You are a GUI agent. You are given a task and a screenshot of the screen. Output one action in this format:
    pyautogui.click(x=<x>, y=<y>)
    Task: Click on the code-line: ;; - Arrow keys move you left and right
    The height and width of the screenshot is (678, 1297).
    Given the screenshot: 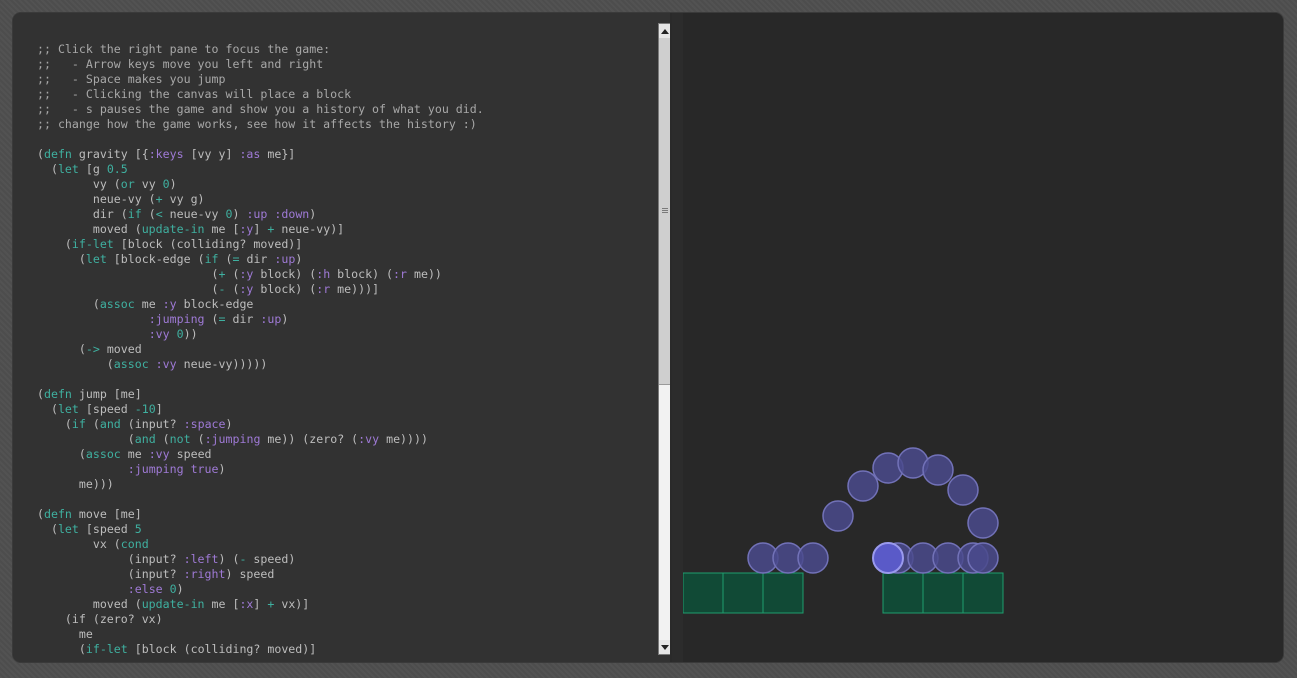 What is the action you would take?
    pyautogui.click(x=260, y=64)
    